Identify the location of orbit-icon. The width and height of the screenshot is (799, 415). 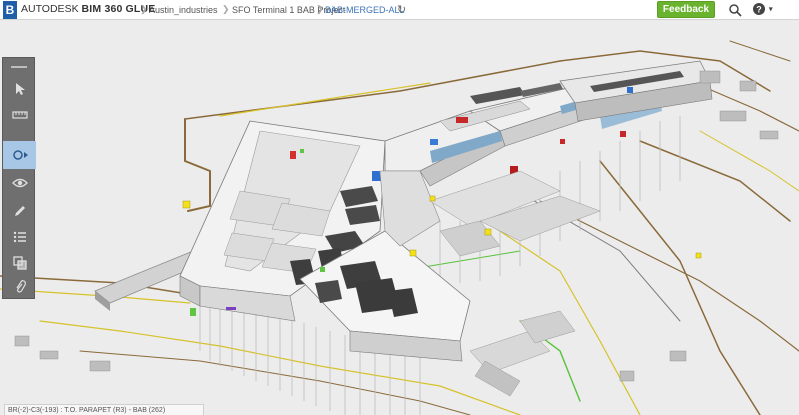
(20, 155).